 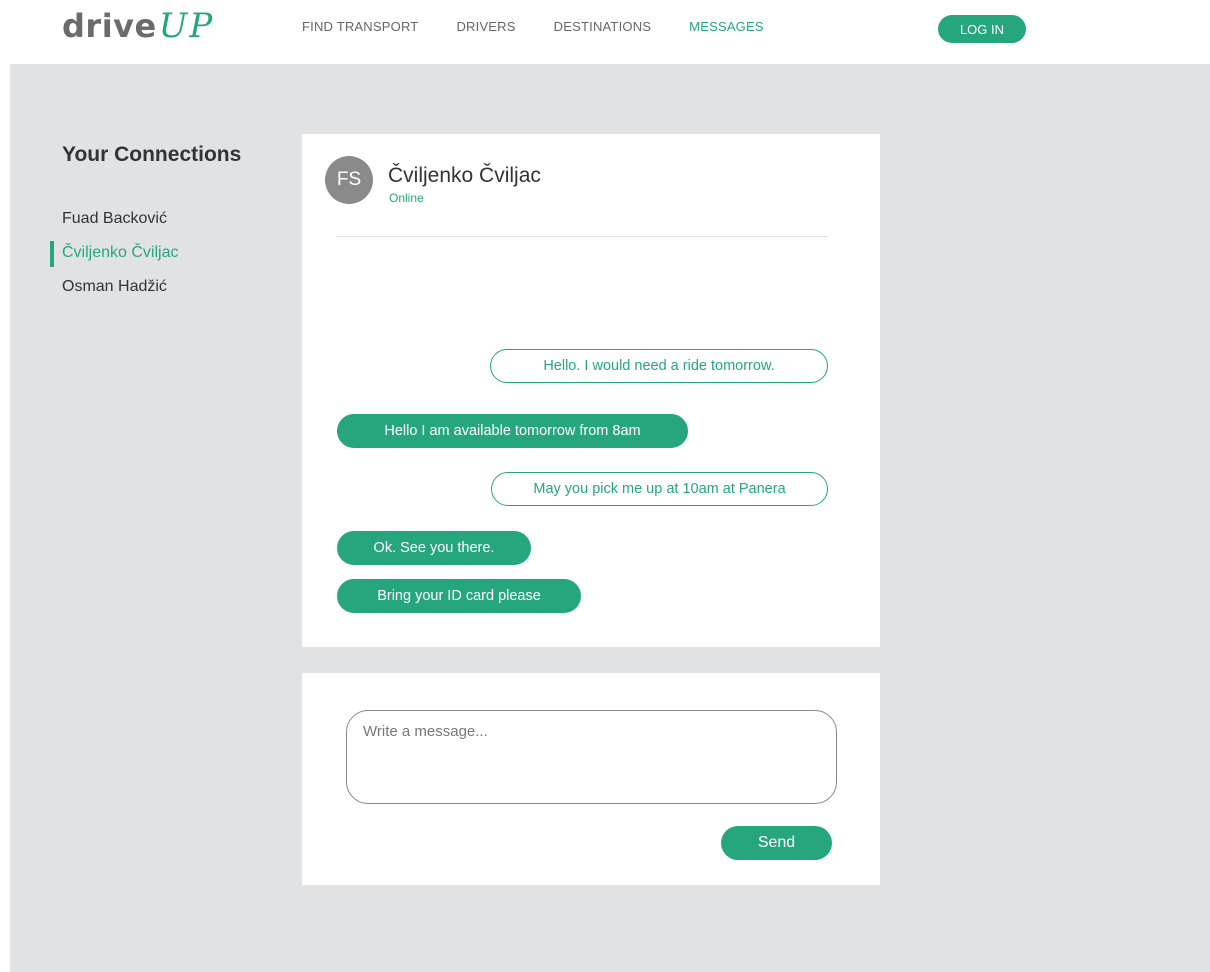 I want to click on message-bubble-incoming: Bring your ID card please, so click(x=459, y=596).